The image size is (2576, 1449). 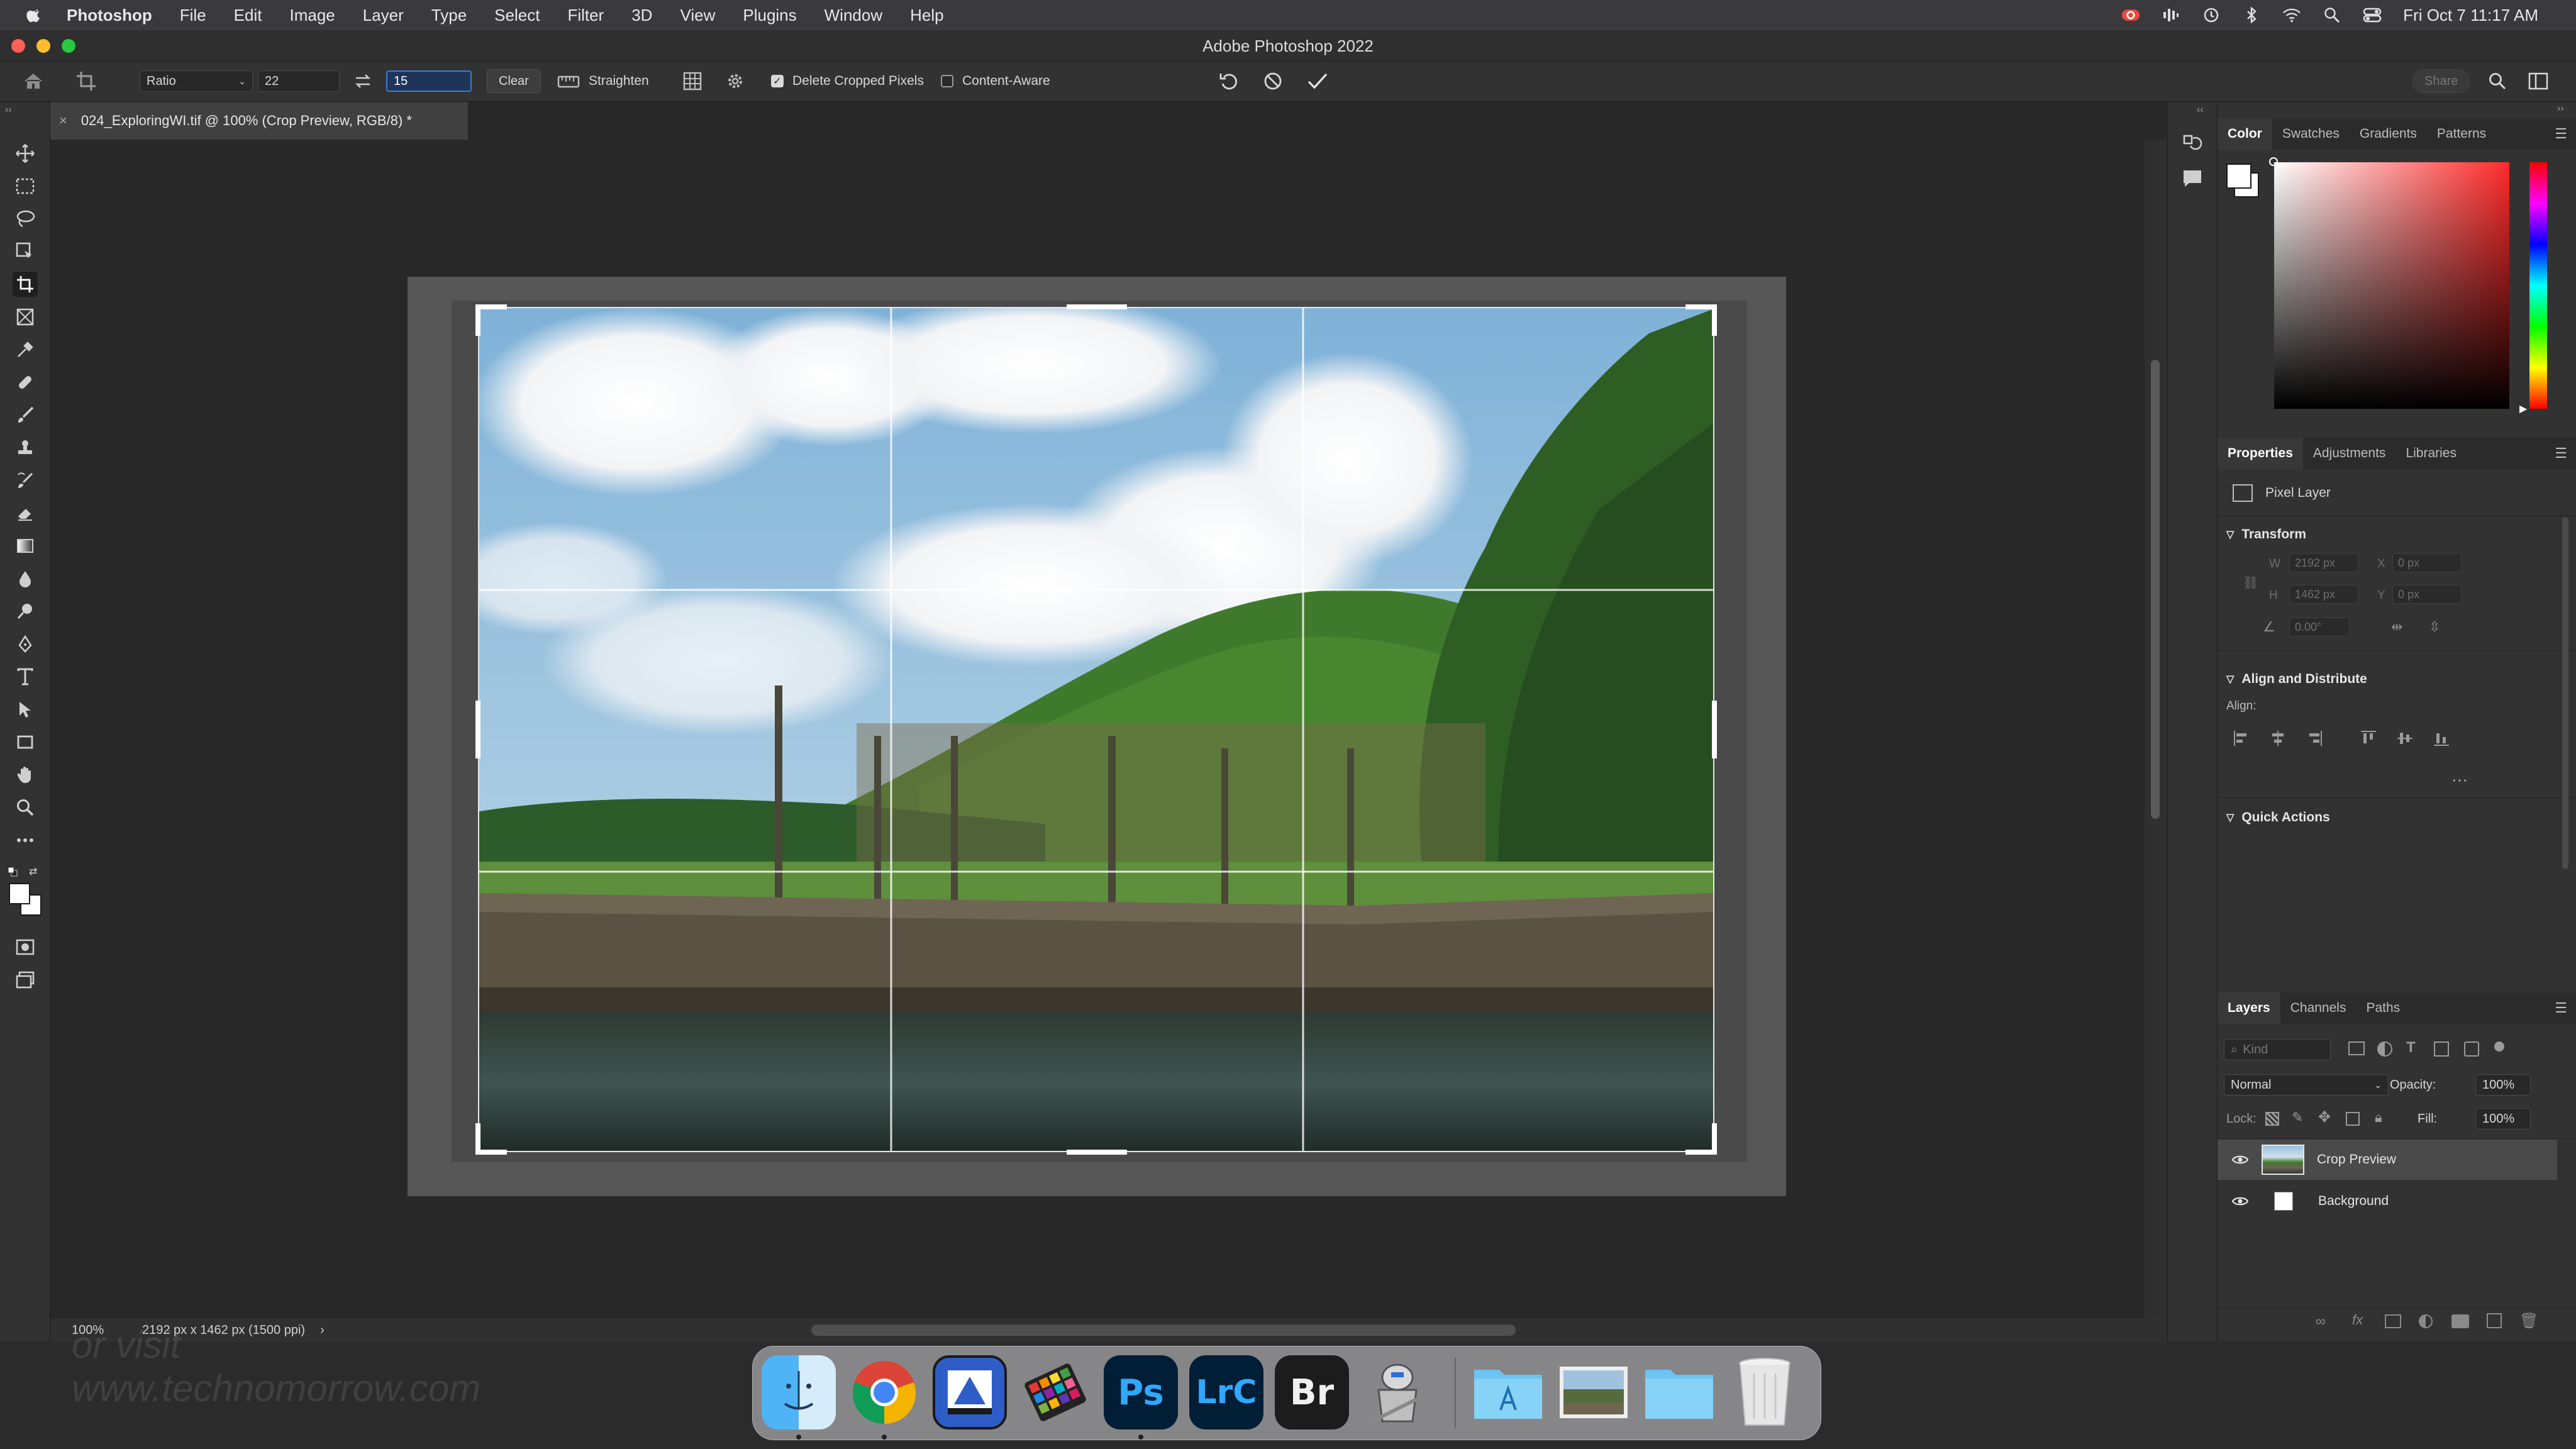 I want to click on delete-cropped-pixels-option: ✓ Delete Cropped Pixels, so click(x=847, y=81).